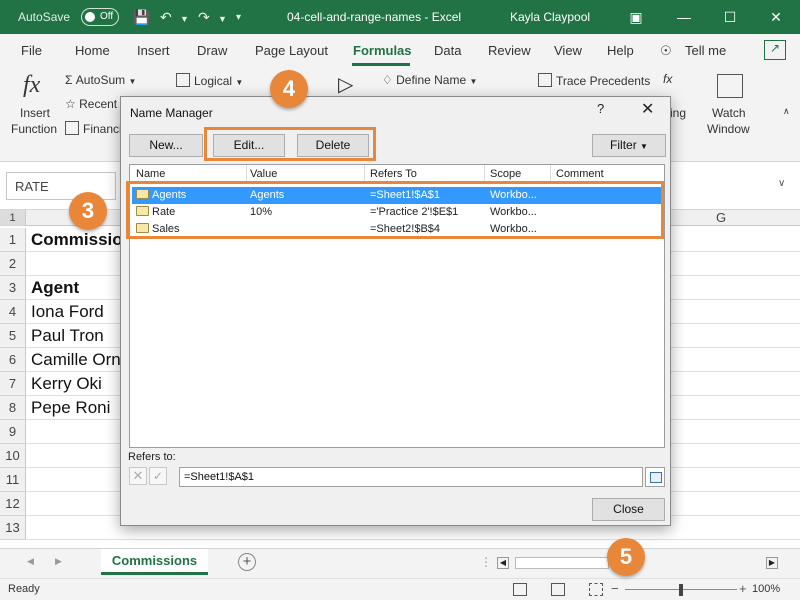  What do you see at coordinates (743, 588) in the screenshot?
I see `zoom-in-icon: +` at bounding box center [743, 588].